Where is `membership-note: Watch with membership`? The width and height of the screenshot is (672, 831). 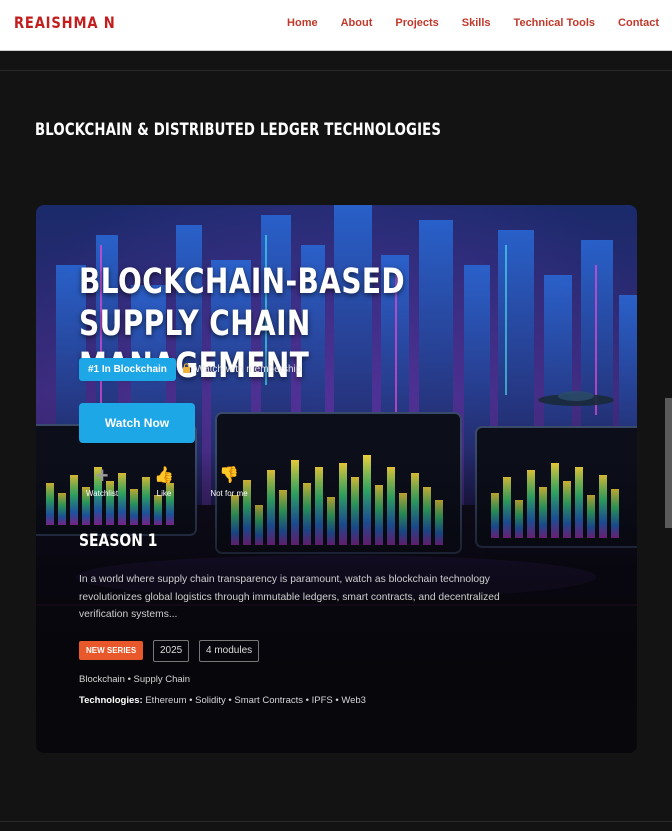
membership-note: Watch with membership is located at coordinates (241, 369).